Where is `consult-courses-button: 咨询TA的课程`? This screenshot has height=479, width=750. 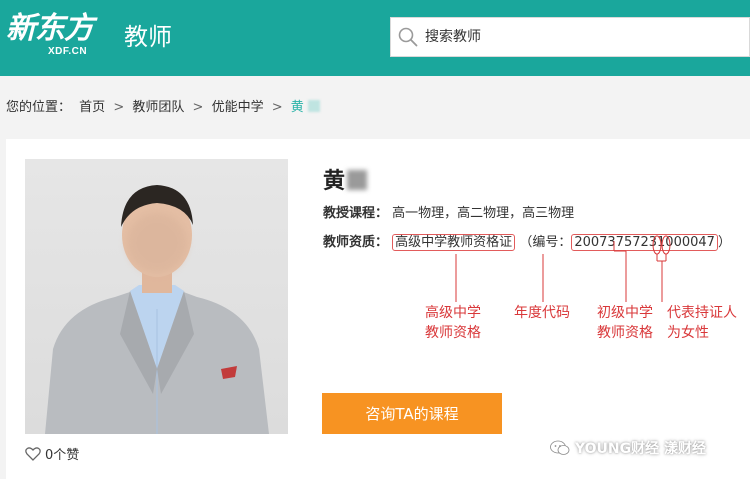
consult-courses-button: 咨询TA的课程 is located at coordinates (412, 413).